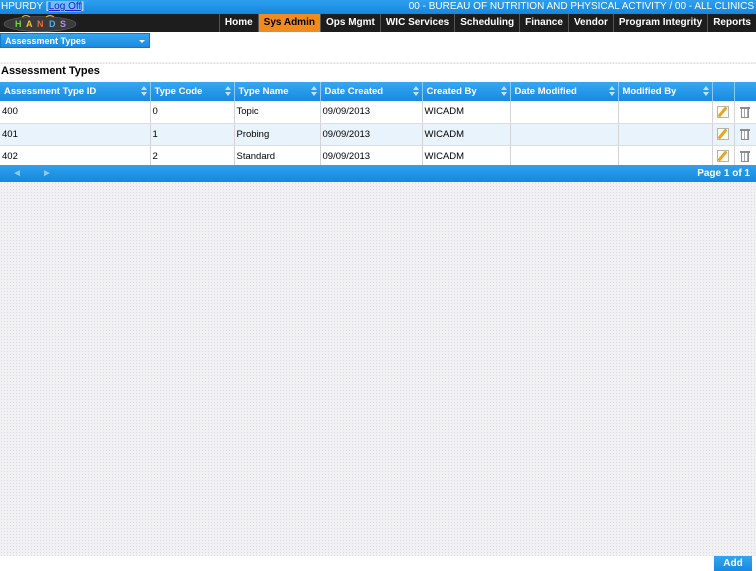 The image size is (756, 571). Describe the element at coordinates (178, 91) in the screenshot. I see `column-header-label: Type Code` at that location.